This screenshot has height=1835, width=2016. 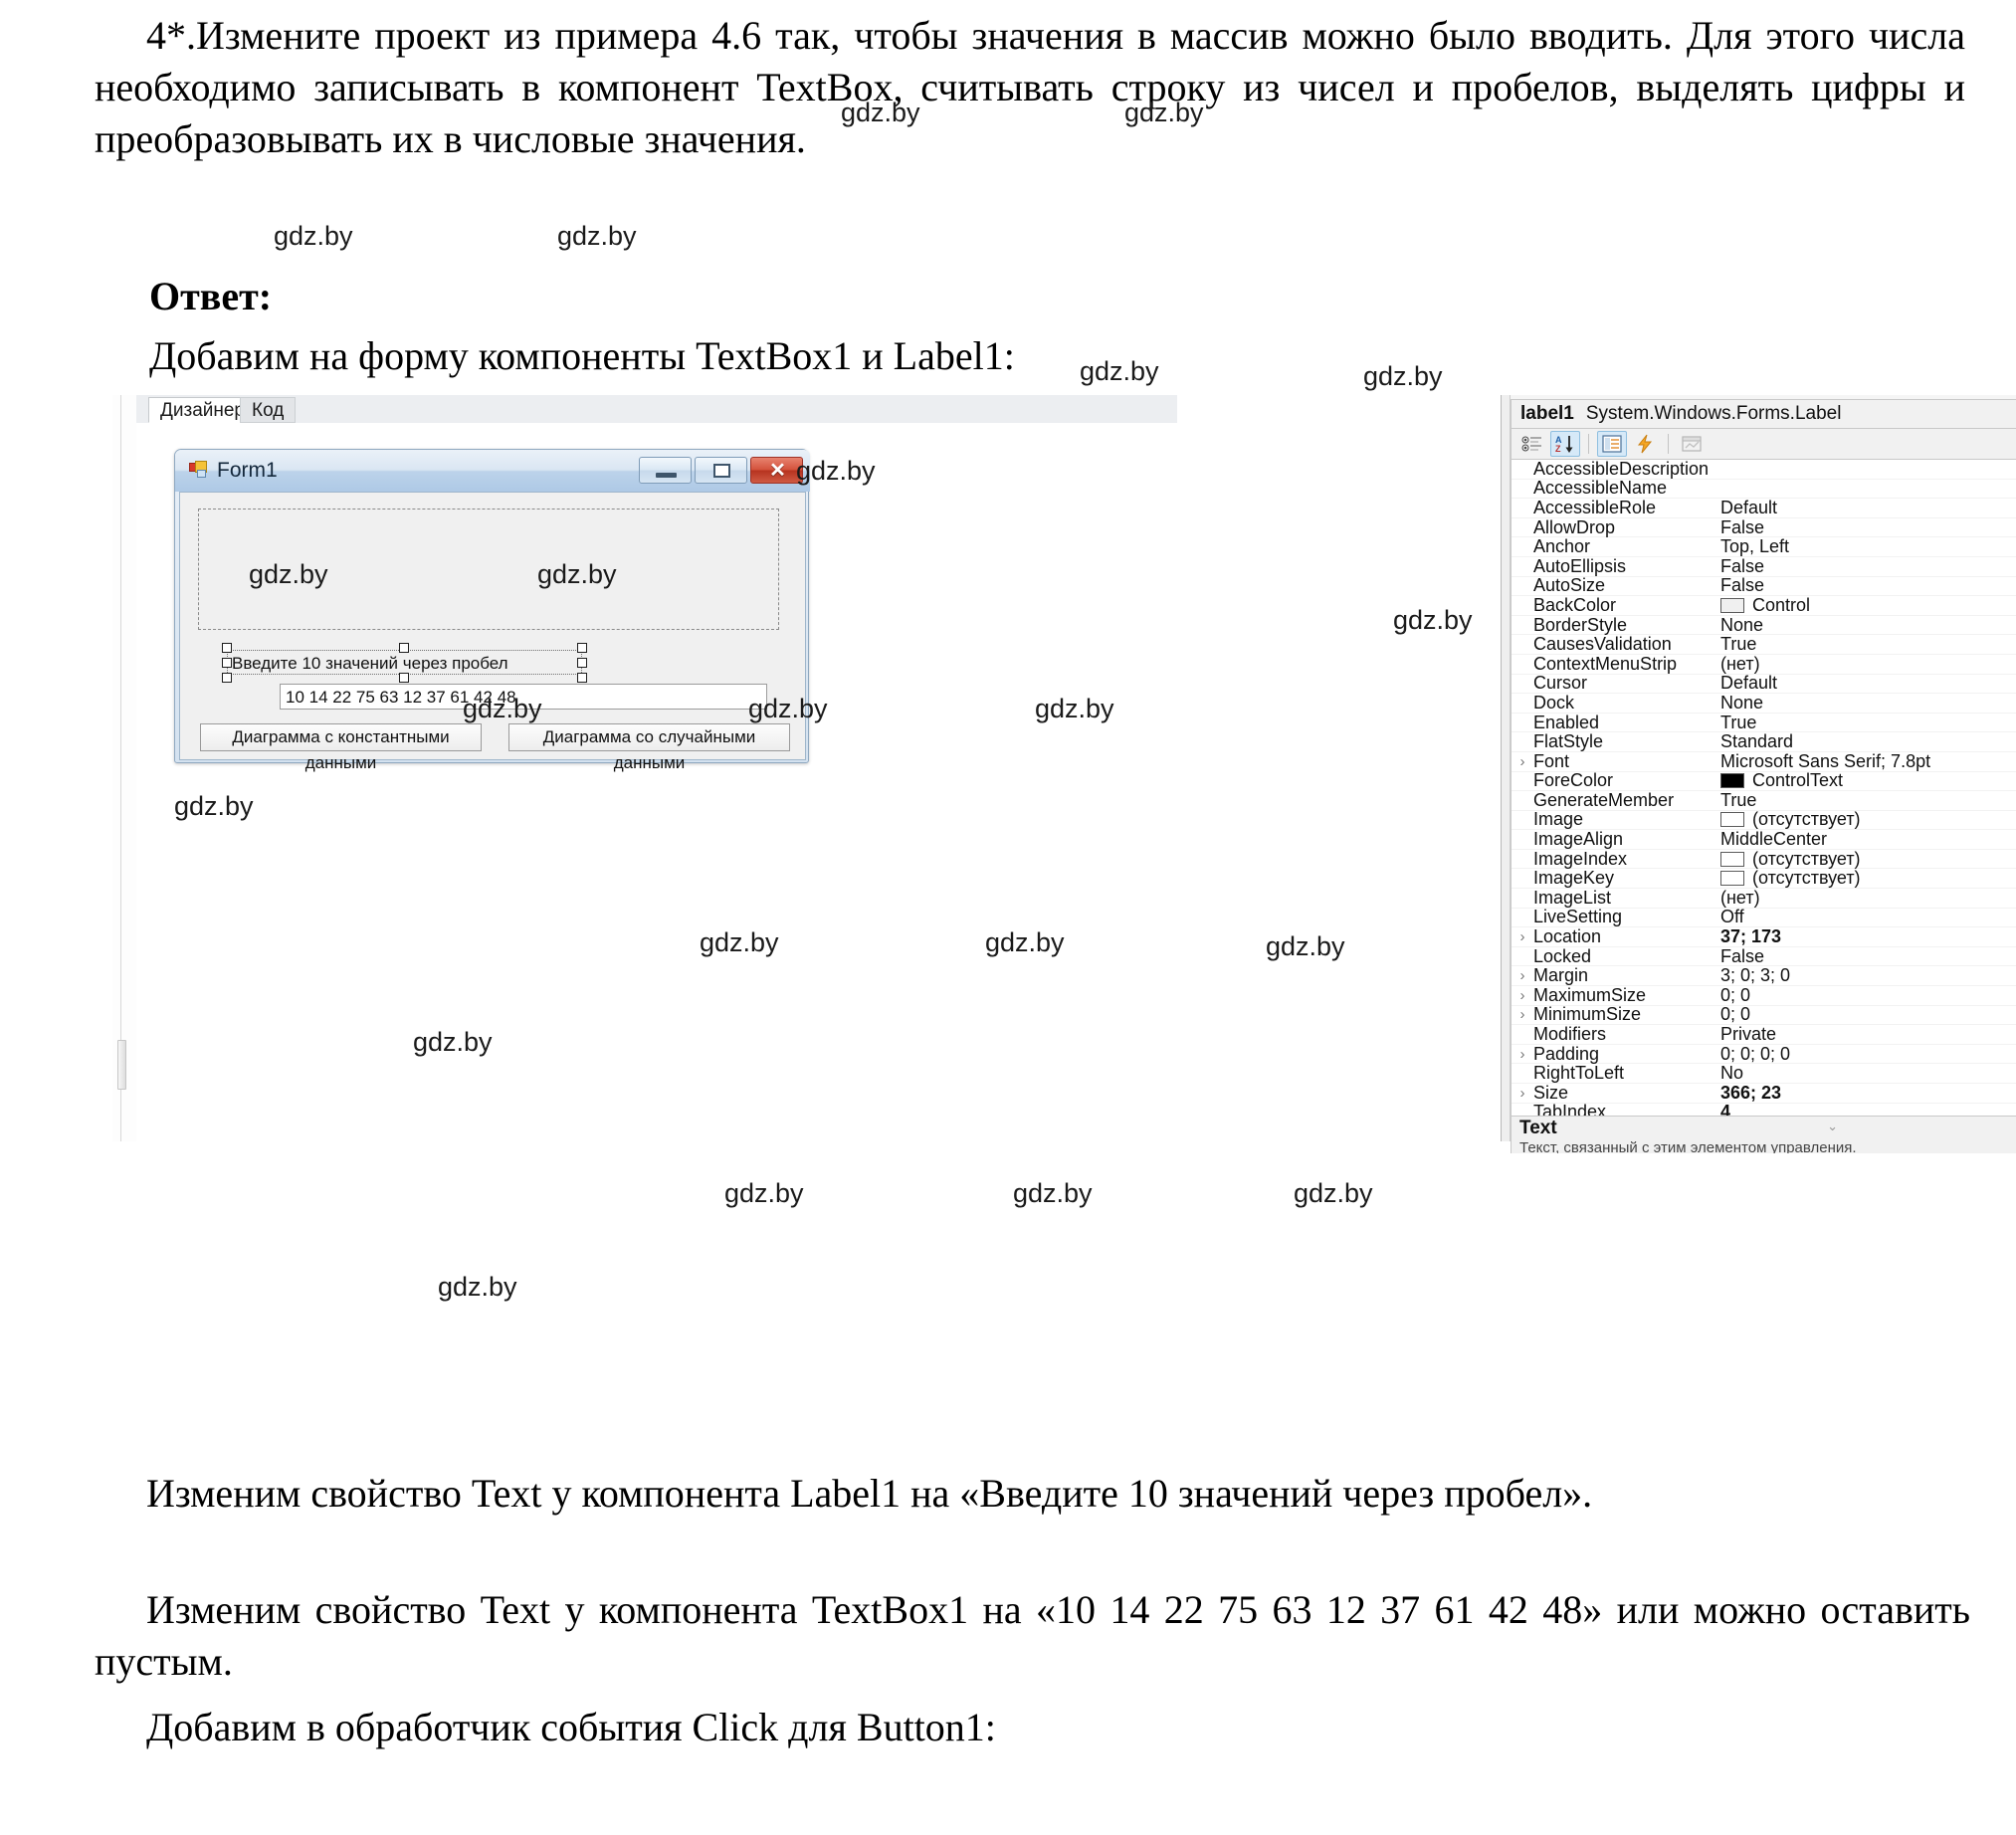 What do you see at coordinates (1868, 1034) in the screenshot?
I see `property-value: Private` at bounding box center [1868, 1034].